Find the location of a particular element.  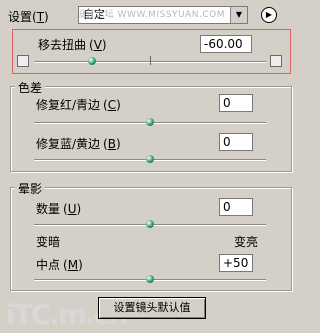

vignette-amount-slider is located at coordinates (150, 224).